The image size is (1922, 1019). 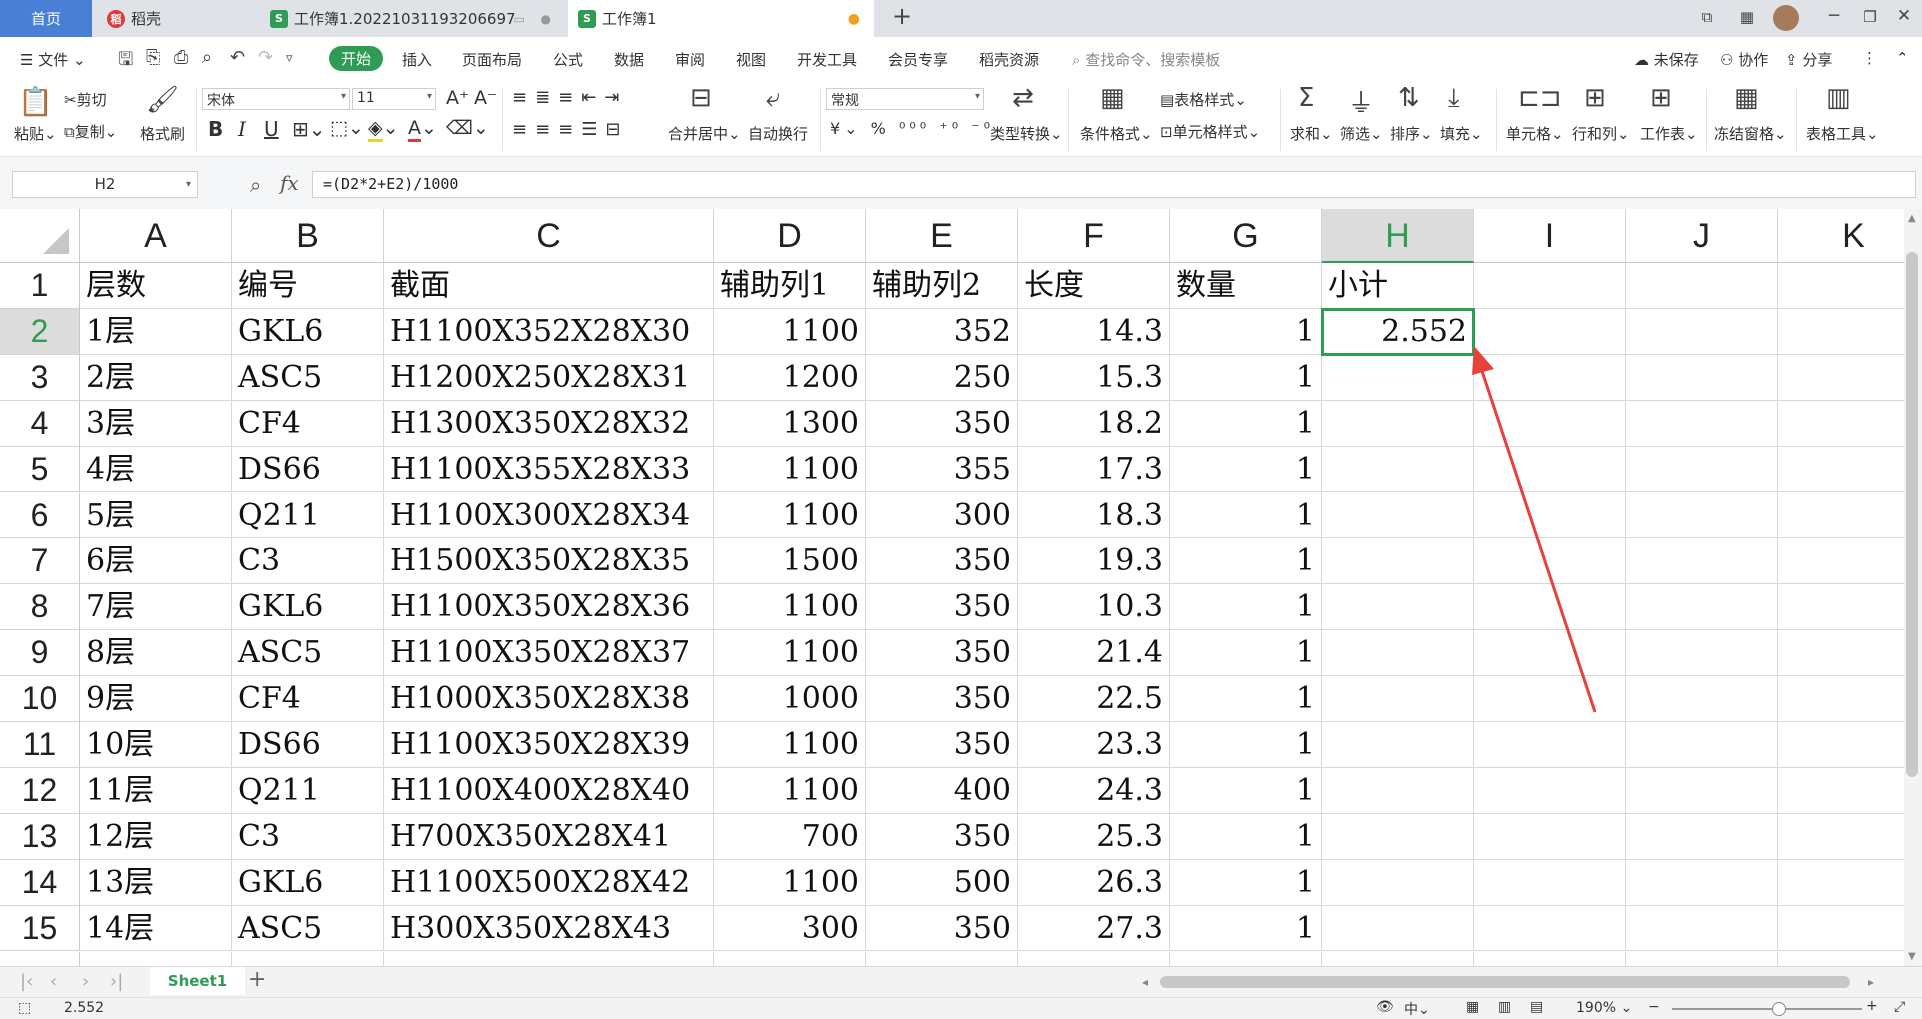 I want to click on cell-a1: 层数, so click(x=156, y=286).